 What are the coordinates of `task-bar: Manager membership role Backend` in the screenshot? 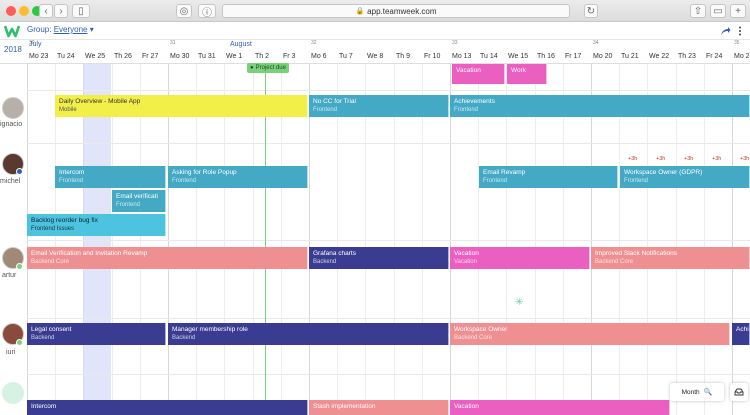 It's located at (308, 334).